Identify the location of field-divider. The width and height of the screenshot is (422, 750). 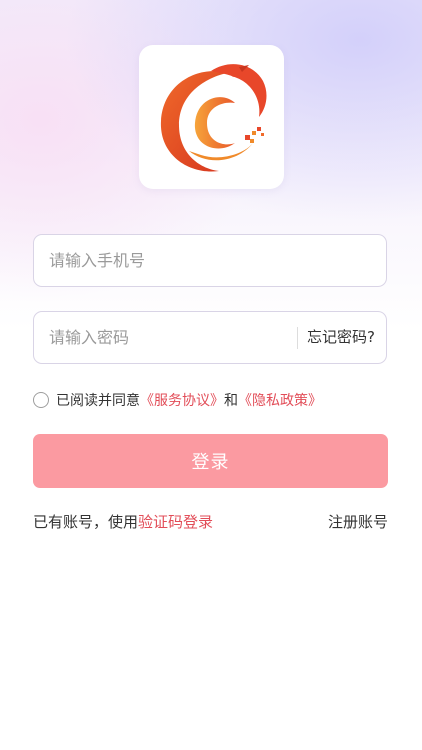
(297, 338).